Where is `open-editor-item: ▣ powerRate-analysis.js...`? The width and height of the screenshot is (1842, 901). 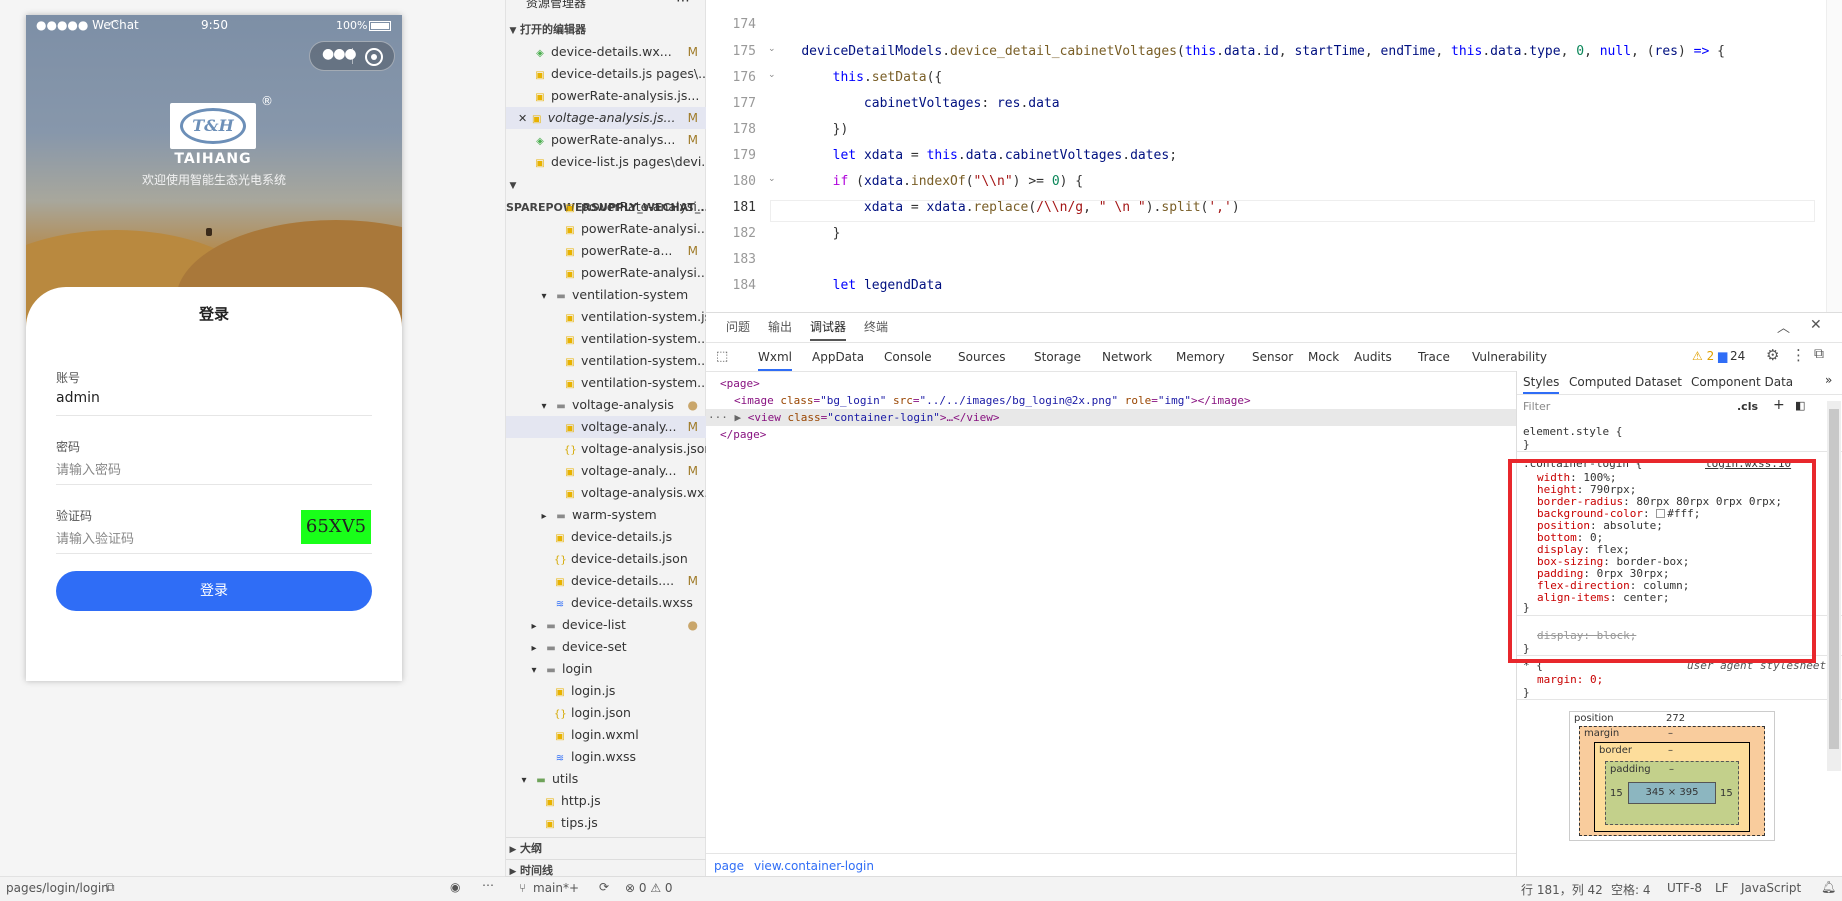
open-editor-item: ▣ powerRate-analysis.js... is located at coordinates (606, 96).